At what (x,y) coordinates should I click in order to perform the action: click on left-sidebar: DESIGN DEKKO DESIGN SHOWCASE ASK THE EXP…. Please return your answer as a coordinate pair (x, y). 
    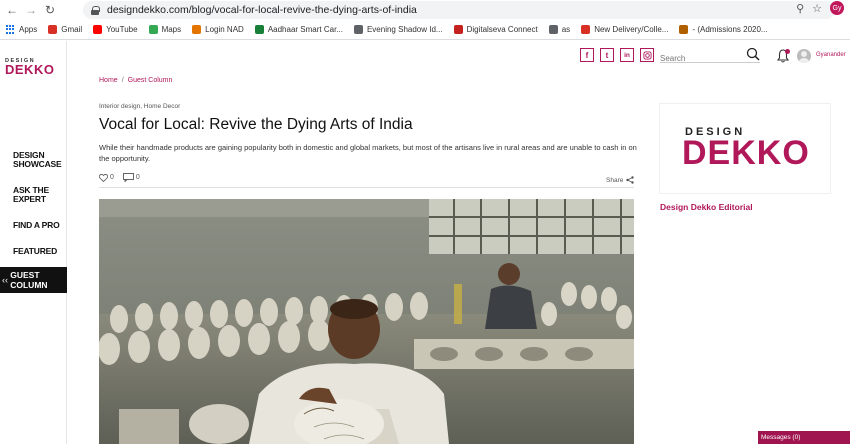
    Looking at the image, I should click on (33, 242).